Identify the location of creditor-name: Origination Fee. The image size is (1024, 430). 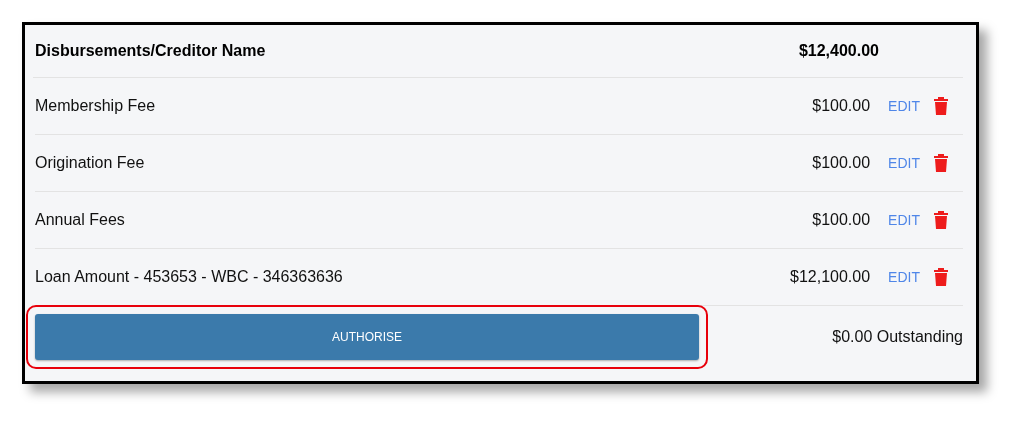
(90, 163).